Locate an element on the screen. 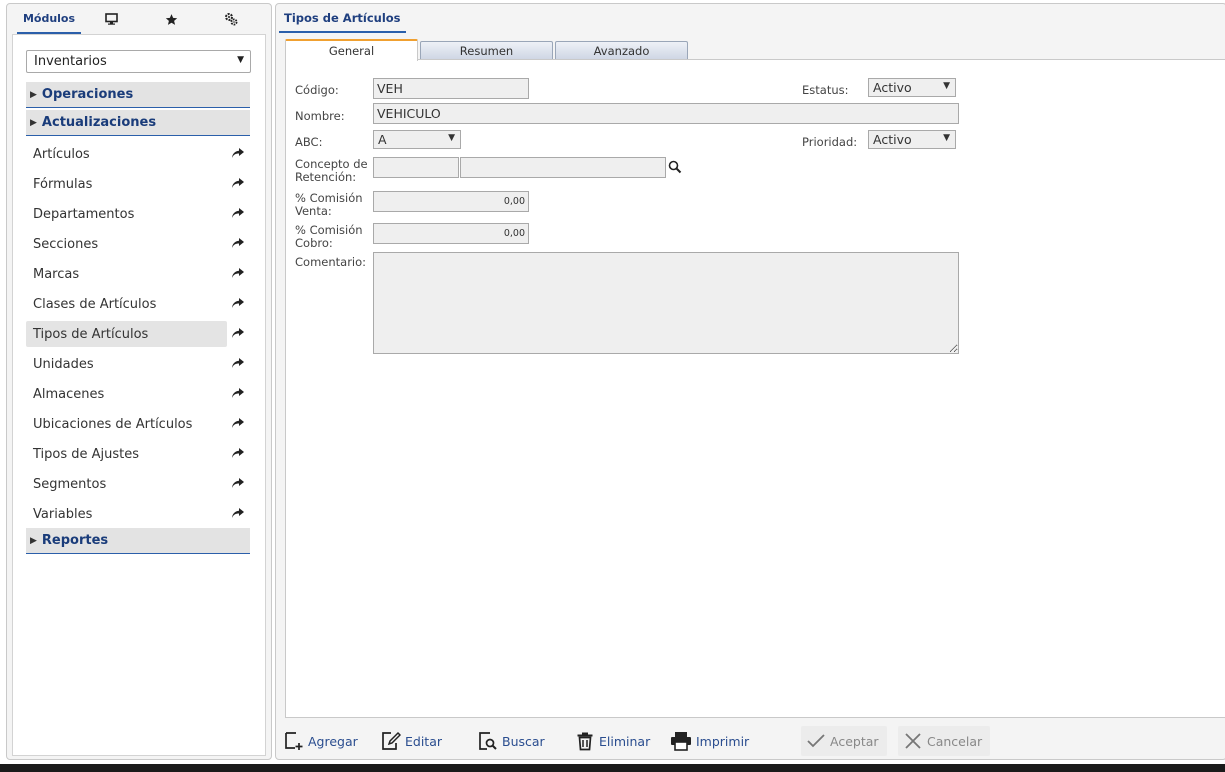 The image size is (1225, 772). sidebar-item-ubicaciones-de-articulos: Ubicaciones de Artículos is located at coordinates (144, 424).